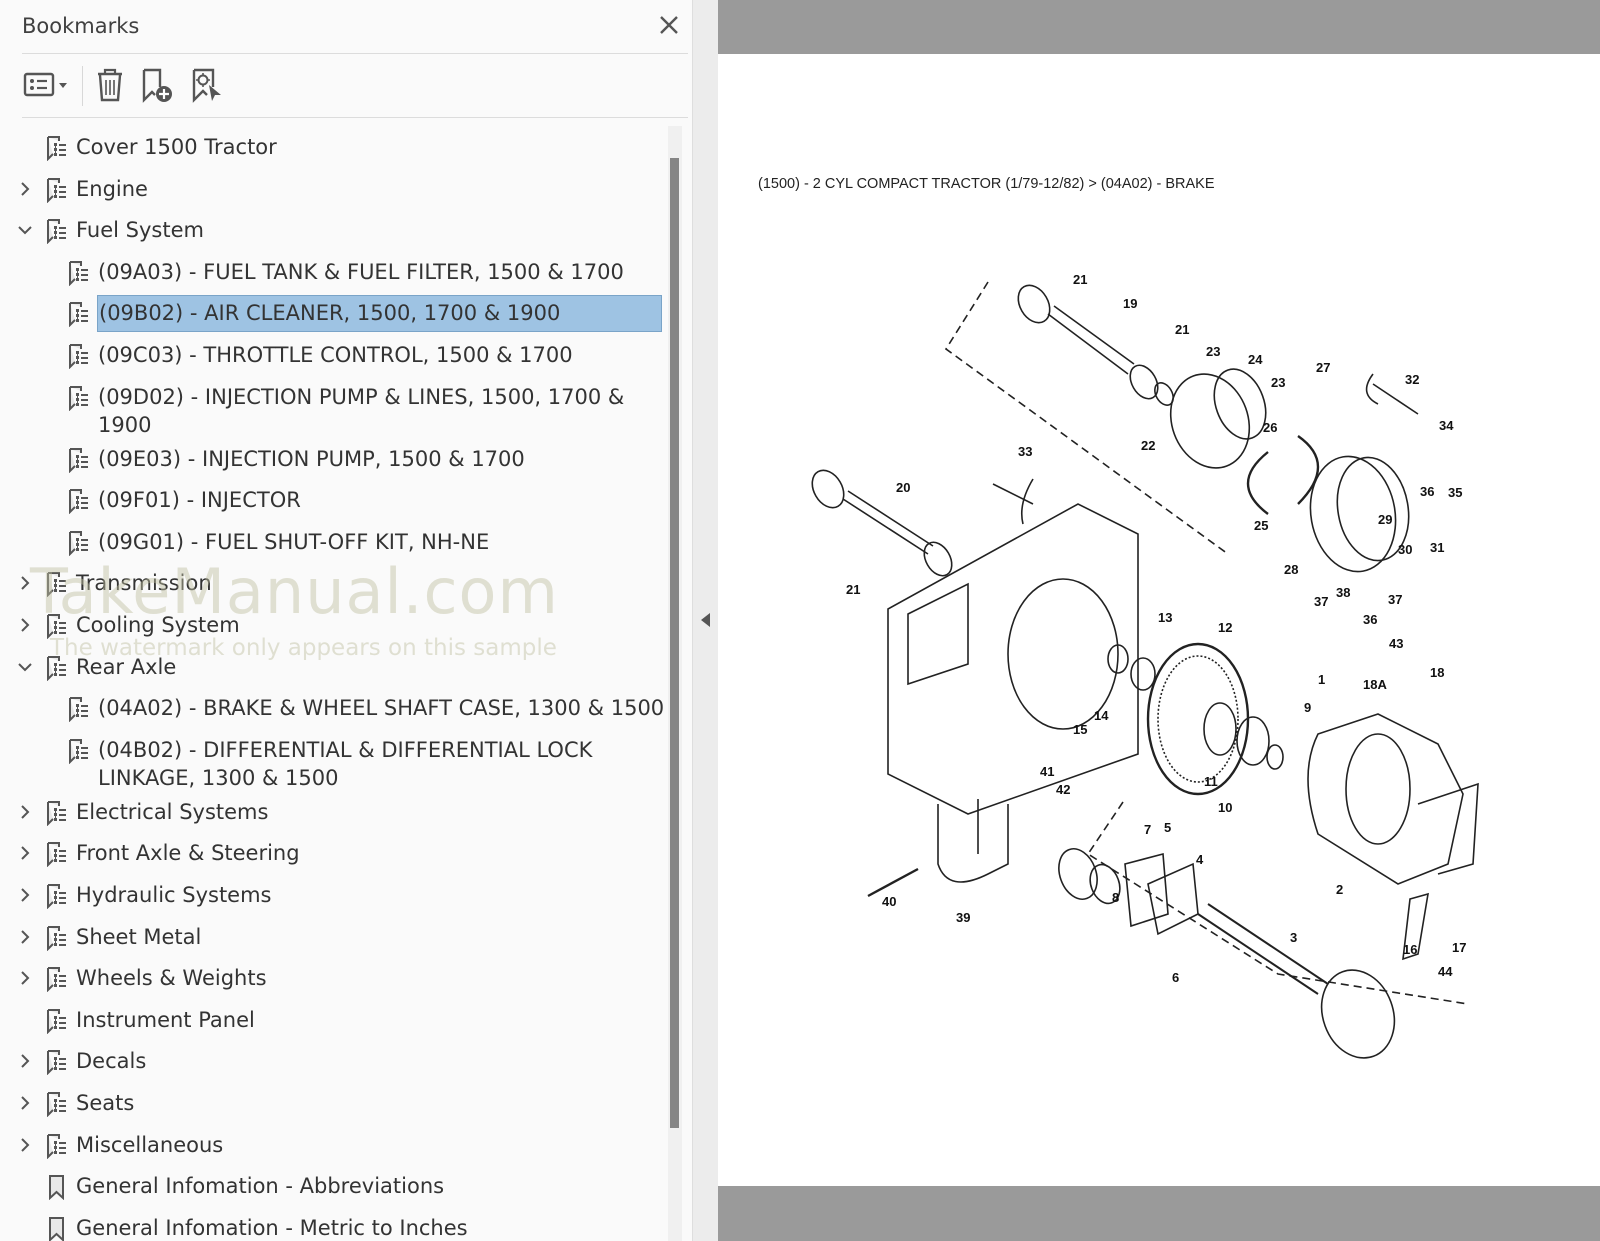 The width and height of the screenshot is (1600, 1241). Describe the element at coordinates (165, 1020) in the screenshot. I see `bookmark-label: Instrument Panel` at that location.